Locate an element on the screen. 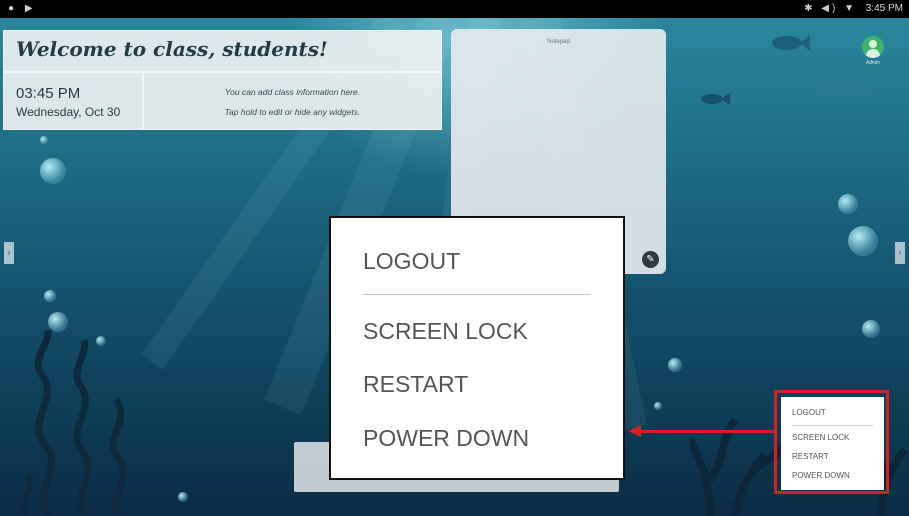  status-time: 3:45 PM is located at coordinates (884, 8).